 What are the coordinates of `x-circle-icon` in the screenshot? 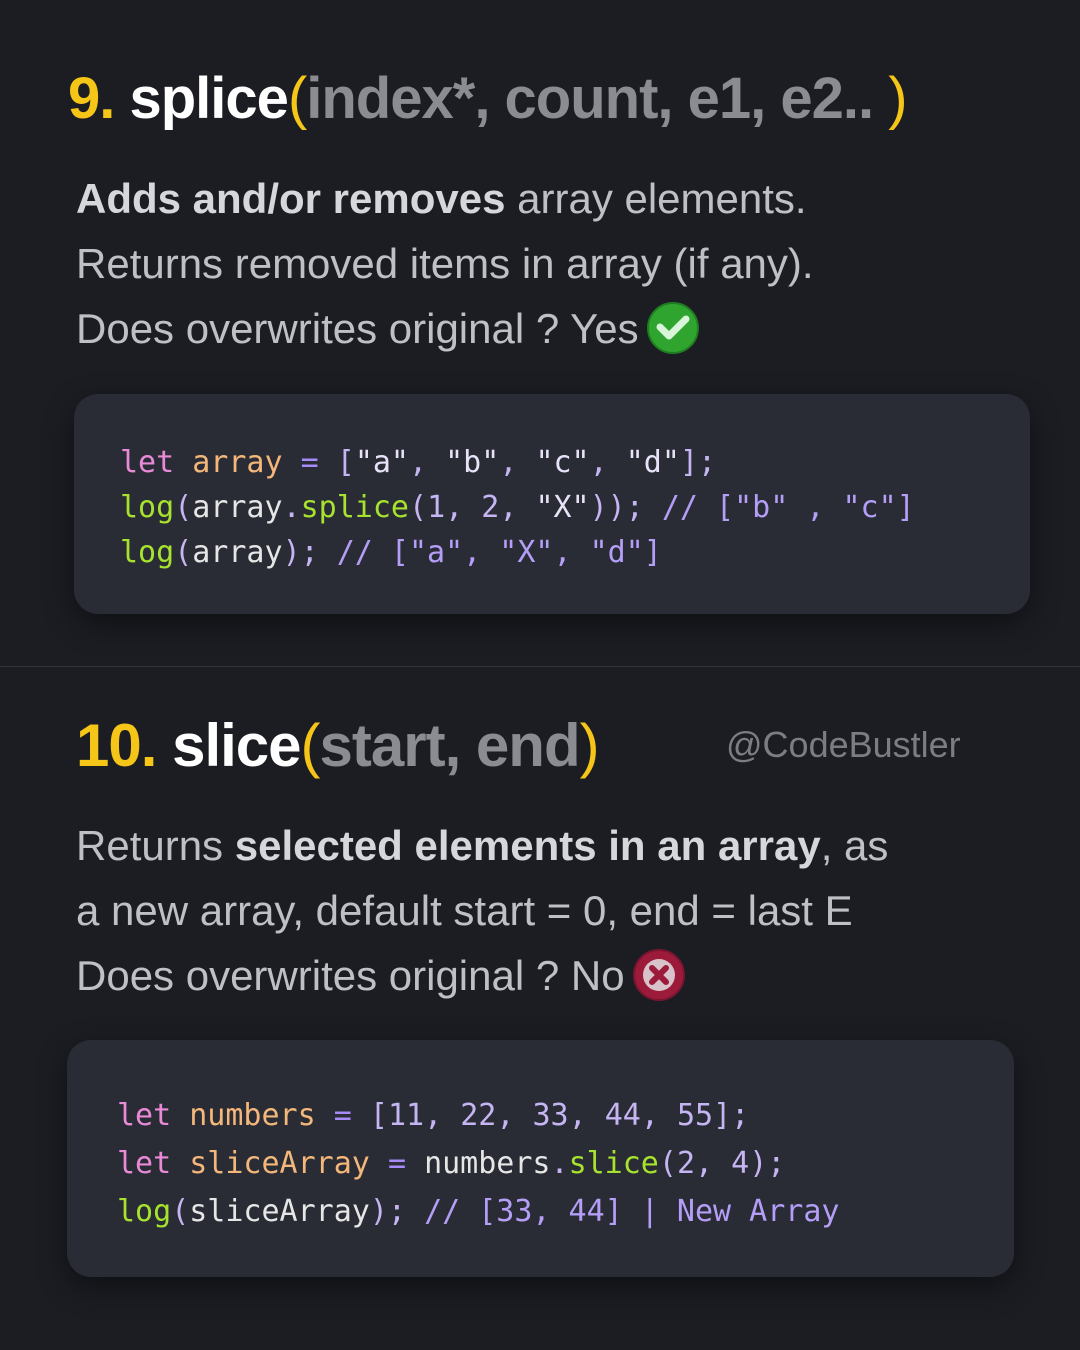 It's located at (658, 974).